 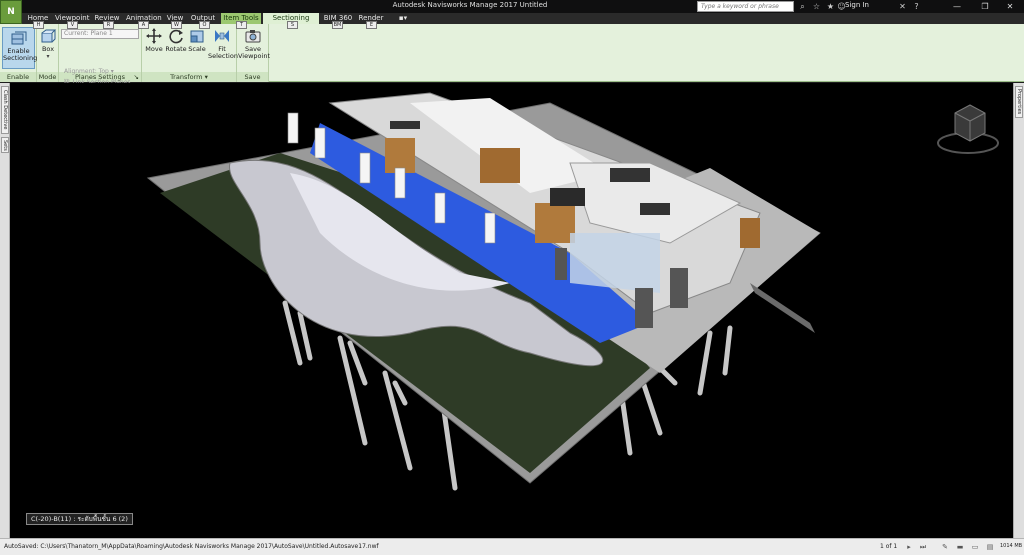 What do you see at coordinates (5, 110) in the screenshot?
I see `clash-detective-tab: Clash Detective` at bounding box center [5, 110].